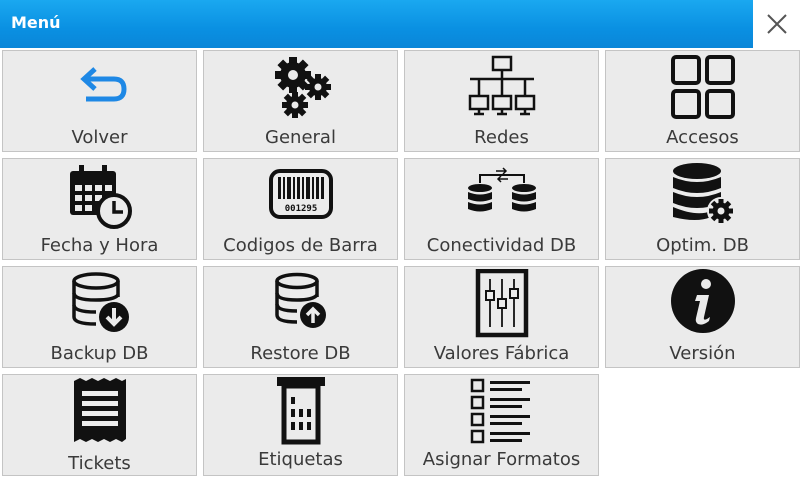 This screenshot has height=480, width=801. What do you see at coordinates (300, 137) in the screenshot?
I see `general-label: General` at bounding box center [300, 137].